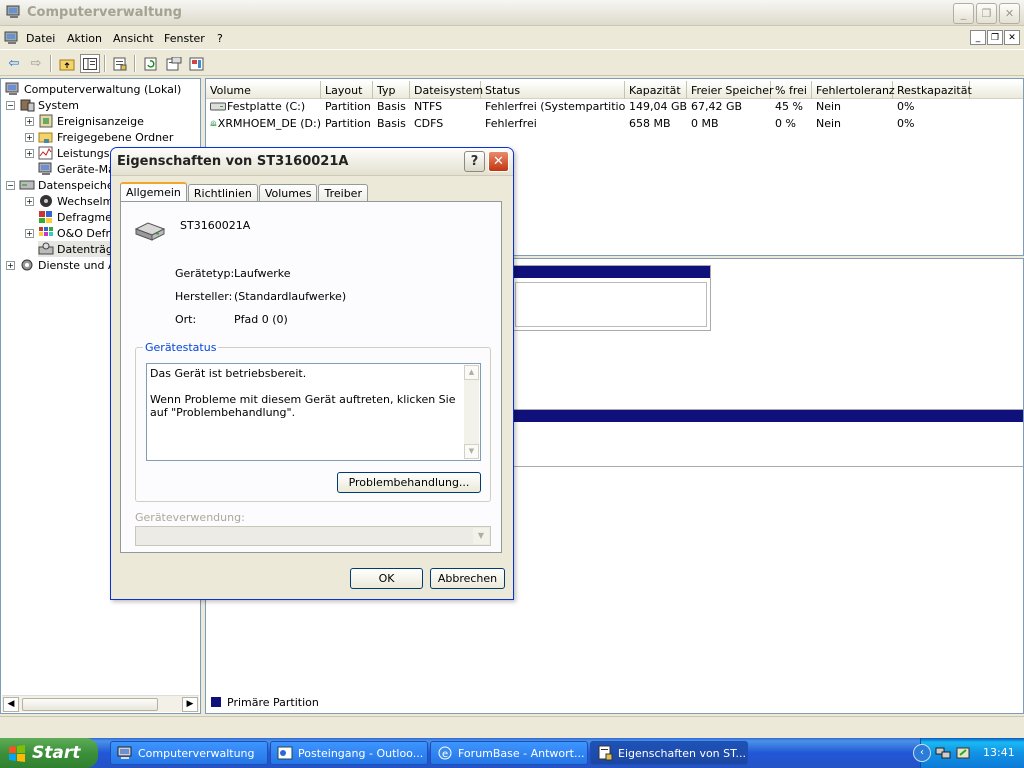 This screenshot has height=768, width=1024. Describe the element at coordinates (184, 38) in the screenshot. I see `menu-fenster: Fenster` at that location.